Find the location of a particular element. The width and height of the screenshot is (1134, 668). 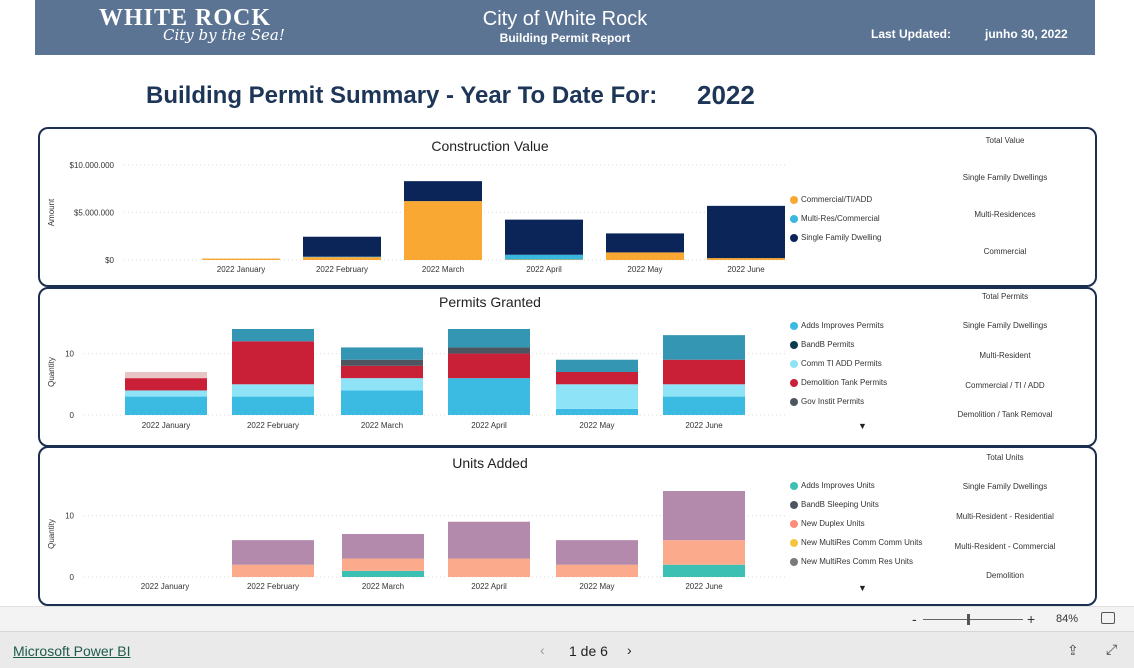

legend-item: BandB Sleeping Units is located at coordinates (834, 504).